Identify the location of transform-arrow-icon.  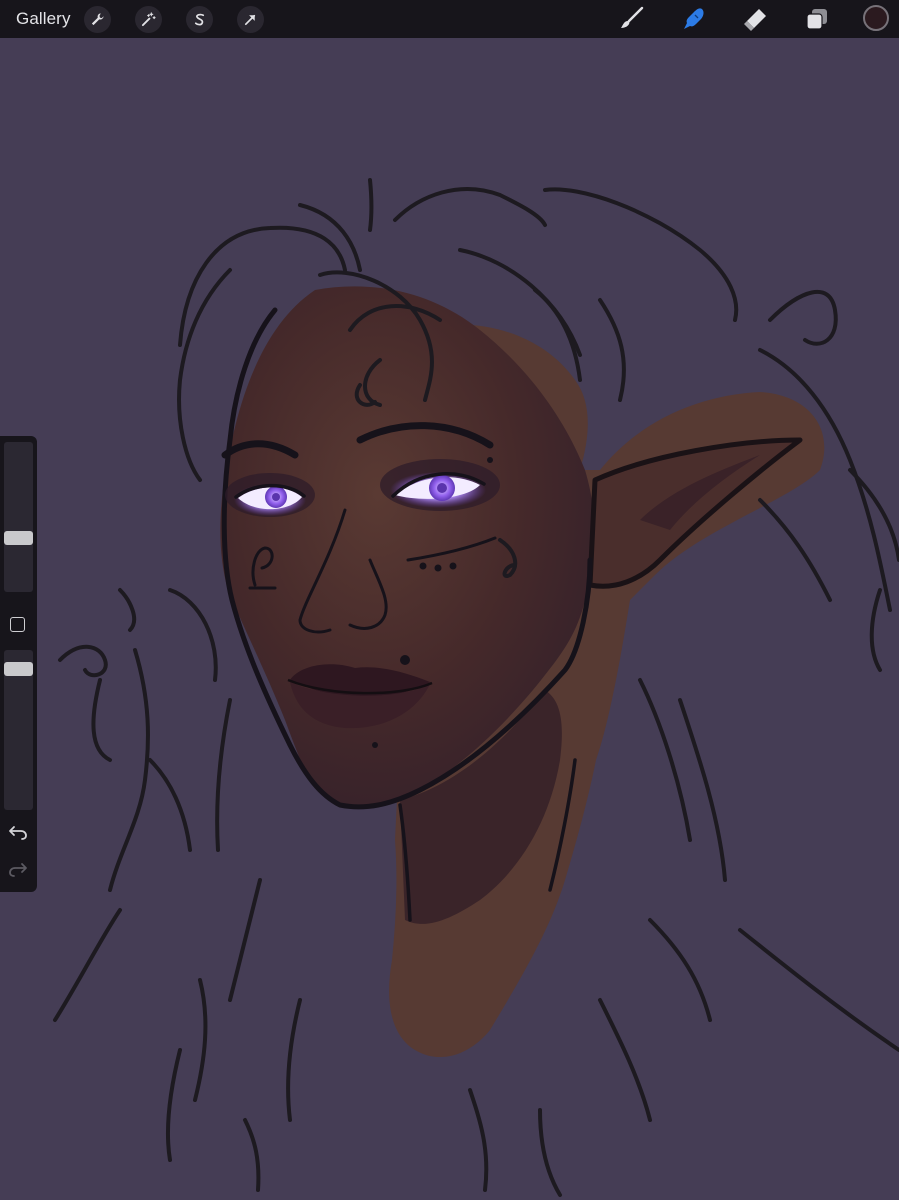
(250, 20).